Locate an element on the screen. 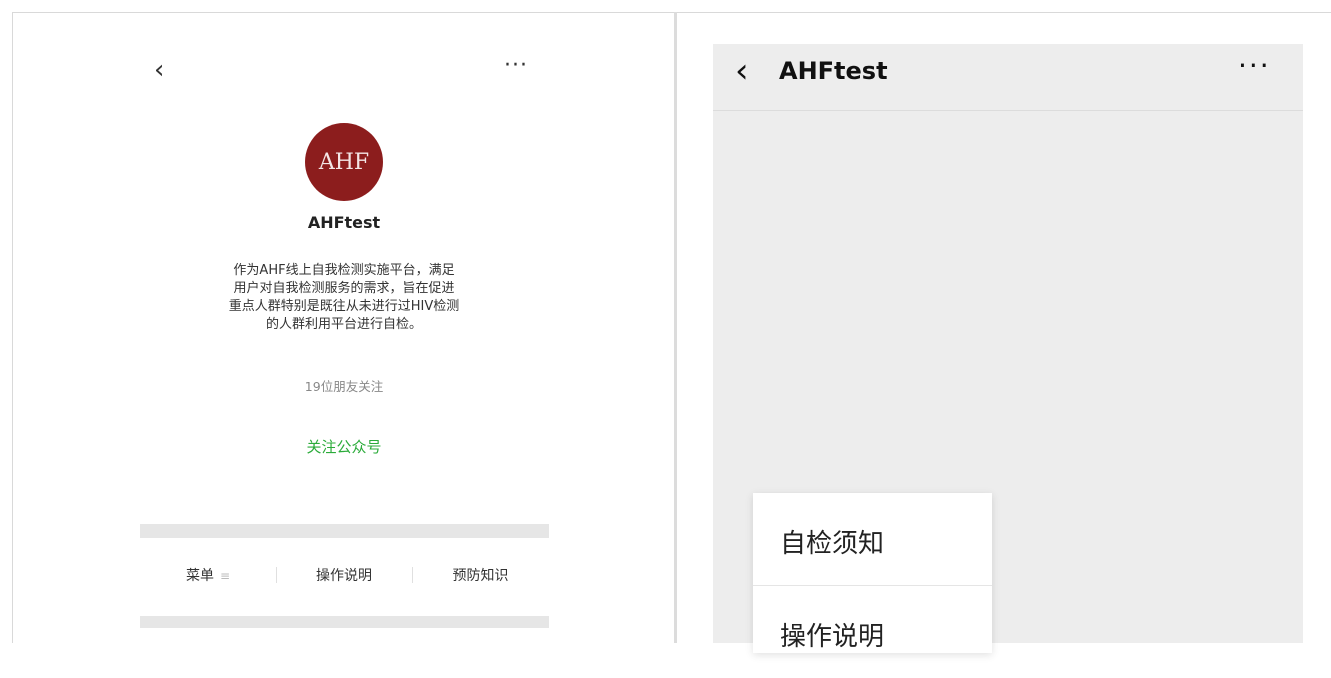 The width and height of the screenshot is (1331, 678). menu-item-instructions: 操作说明 is located at coordinates (344, 575).